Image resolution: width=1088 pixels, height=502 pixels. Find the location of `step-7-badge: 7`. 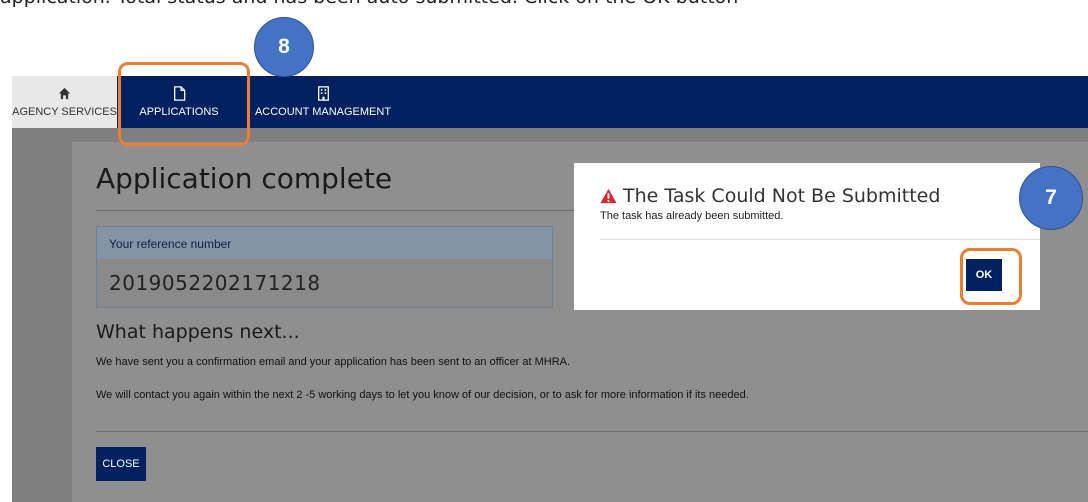

step-7-badge: 7 is located at coordinates (1051, 198).